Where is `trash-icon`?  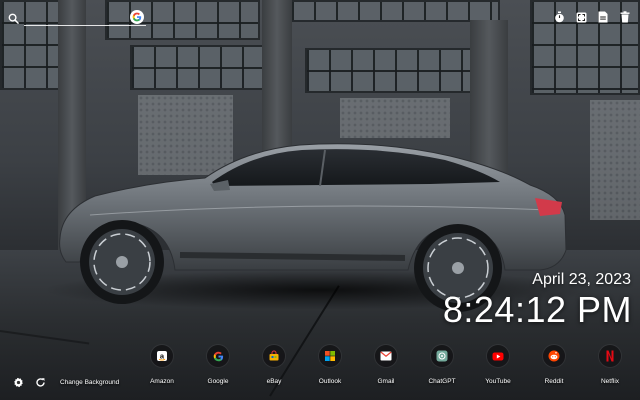 trash-icon is located at coordinates (625, 17).